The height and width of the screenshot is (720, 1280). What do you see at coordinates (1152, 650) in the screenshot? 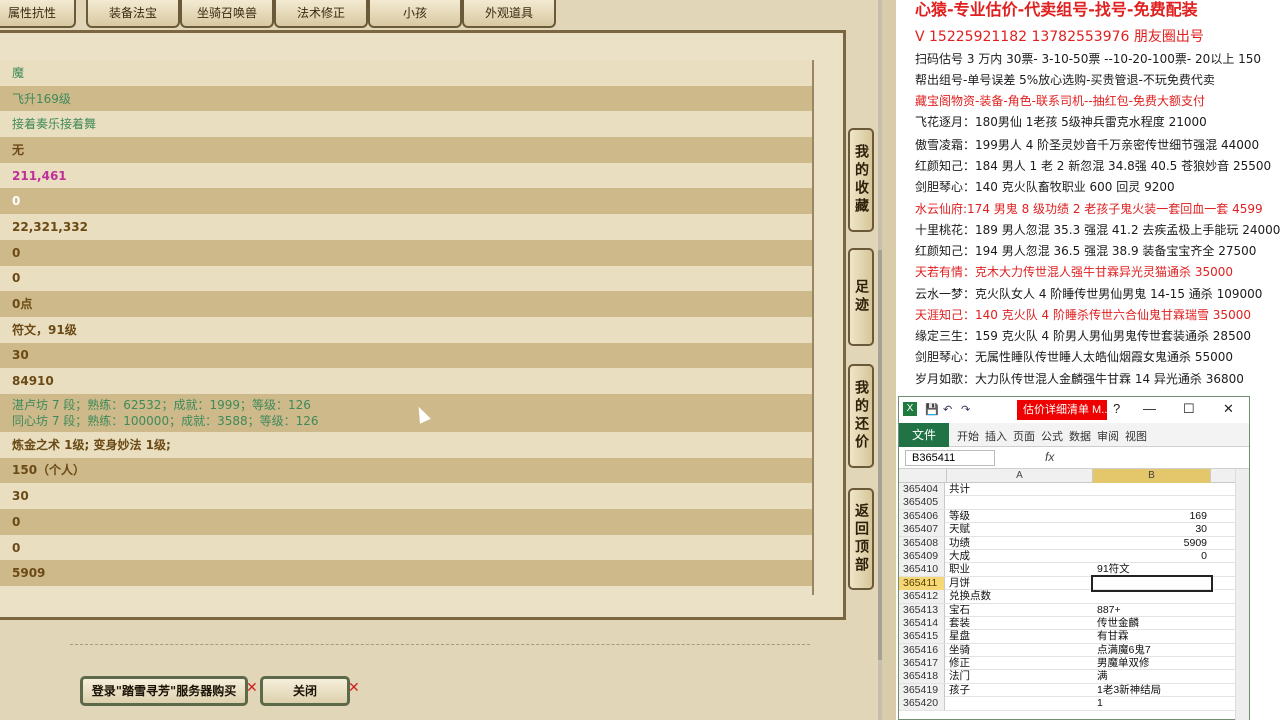
I see `cell-b: 点满魔6鬼7` at bounding box center [1152, 650].